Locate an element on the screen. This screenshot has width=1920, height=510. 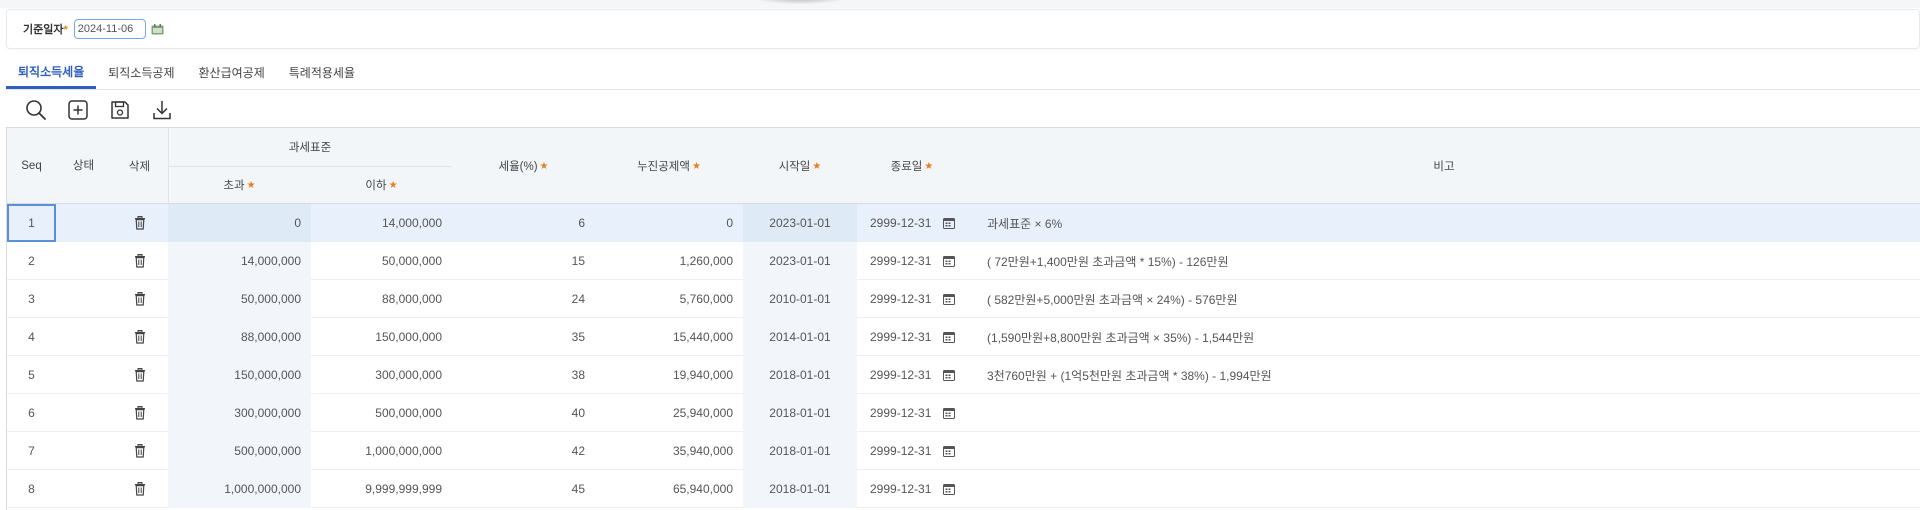
cell-rate: 15 is located at coordinates (523, 261).